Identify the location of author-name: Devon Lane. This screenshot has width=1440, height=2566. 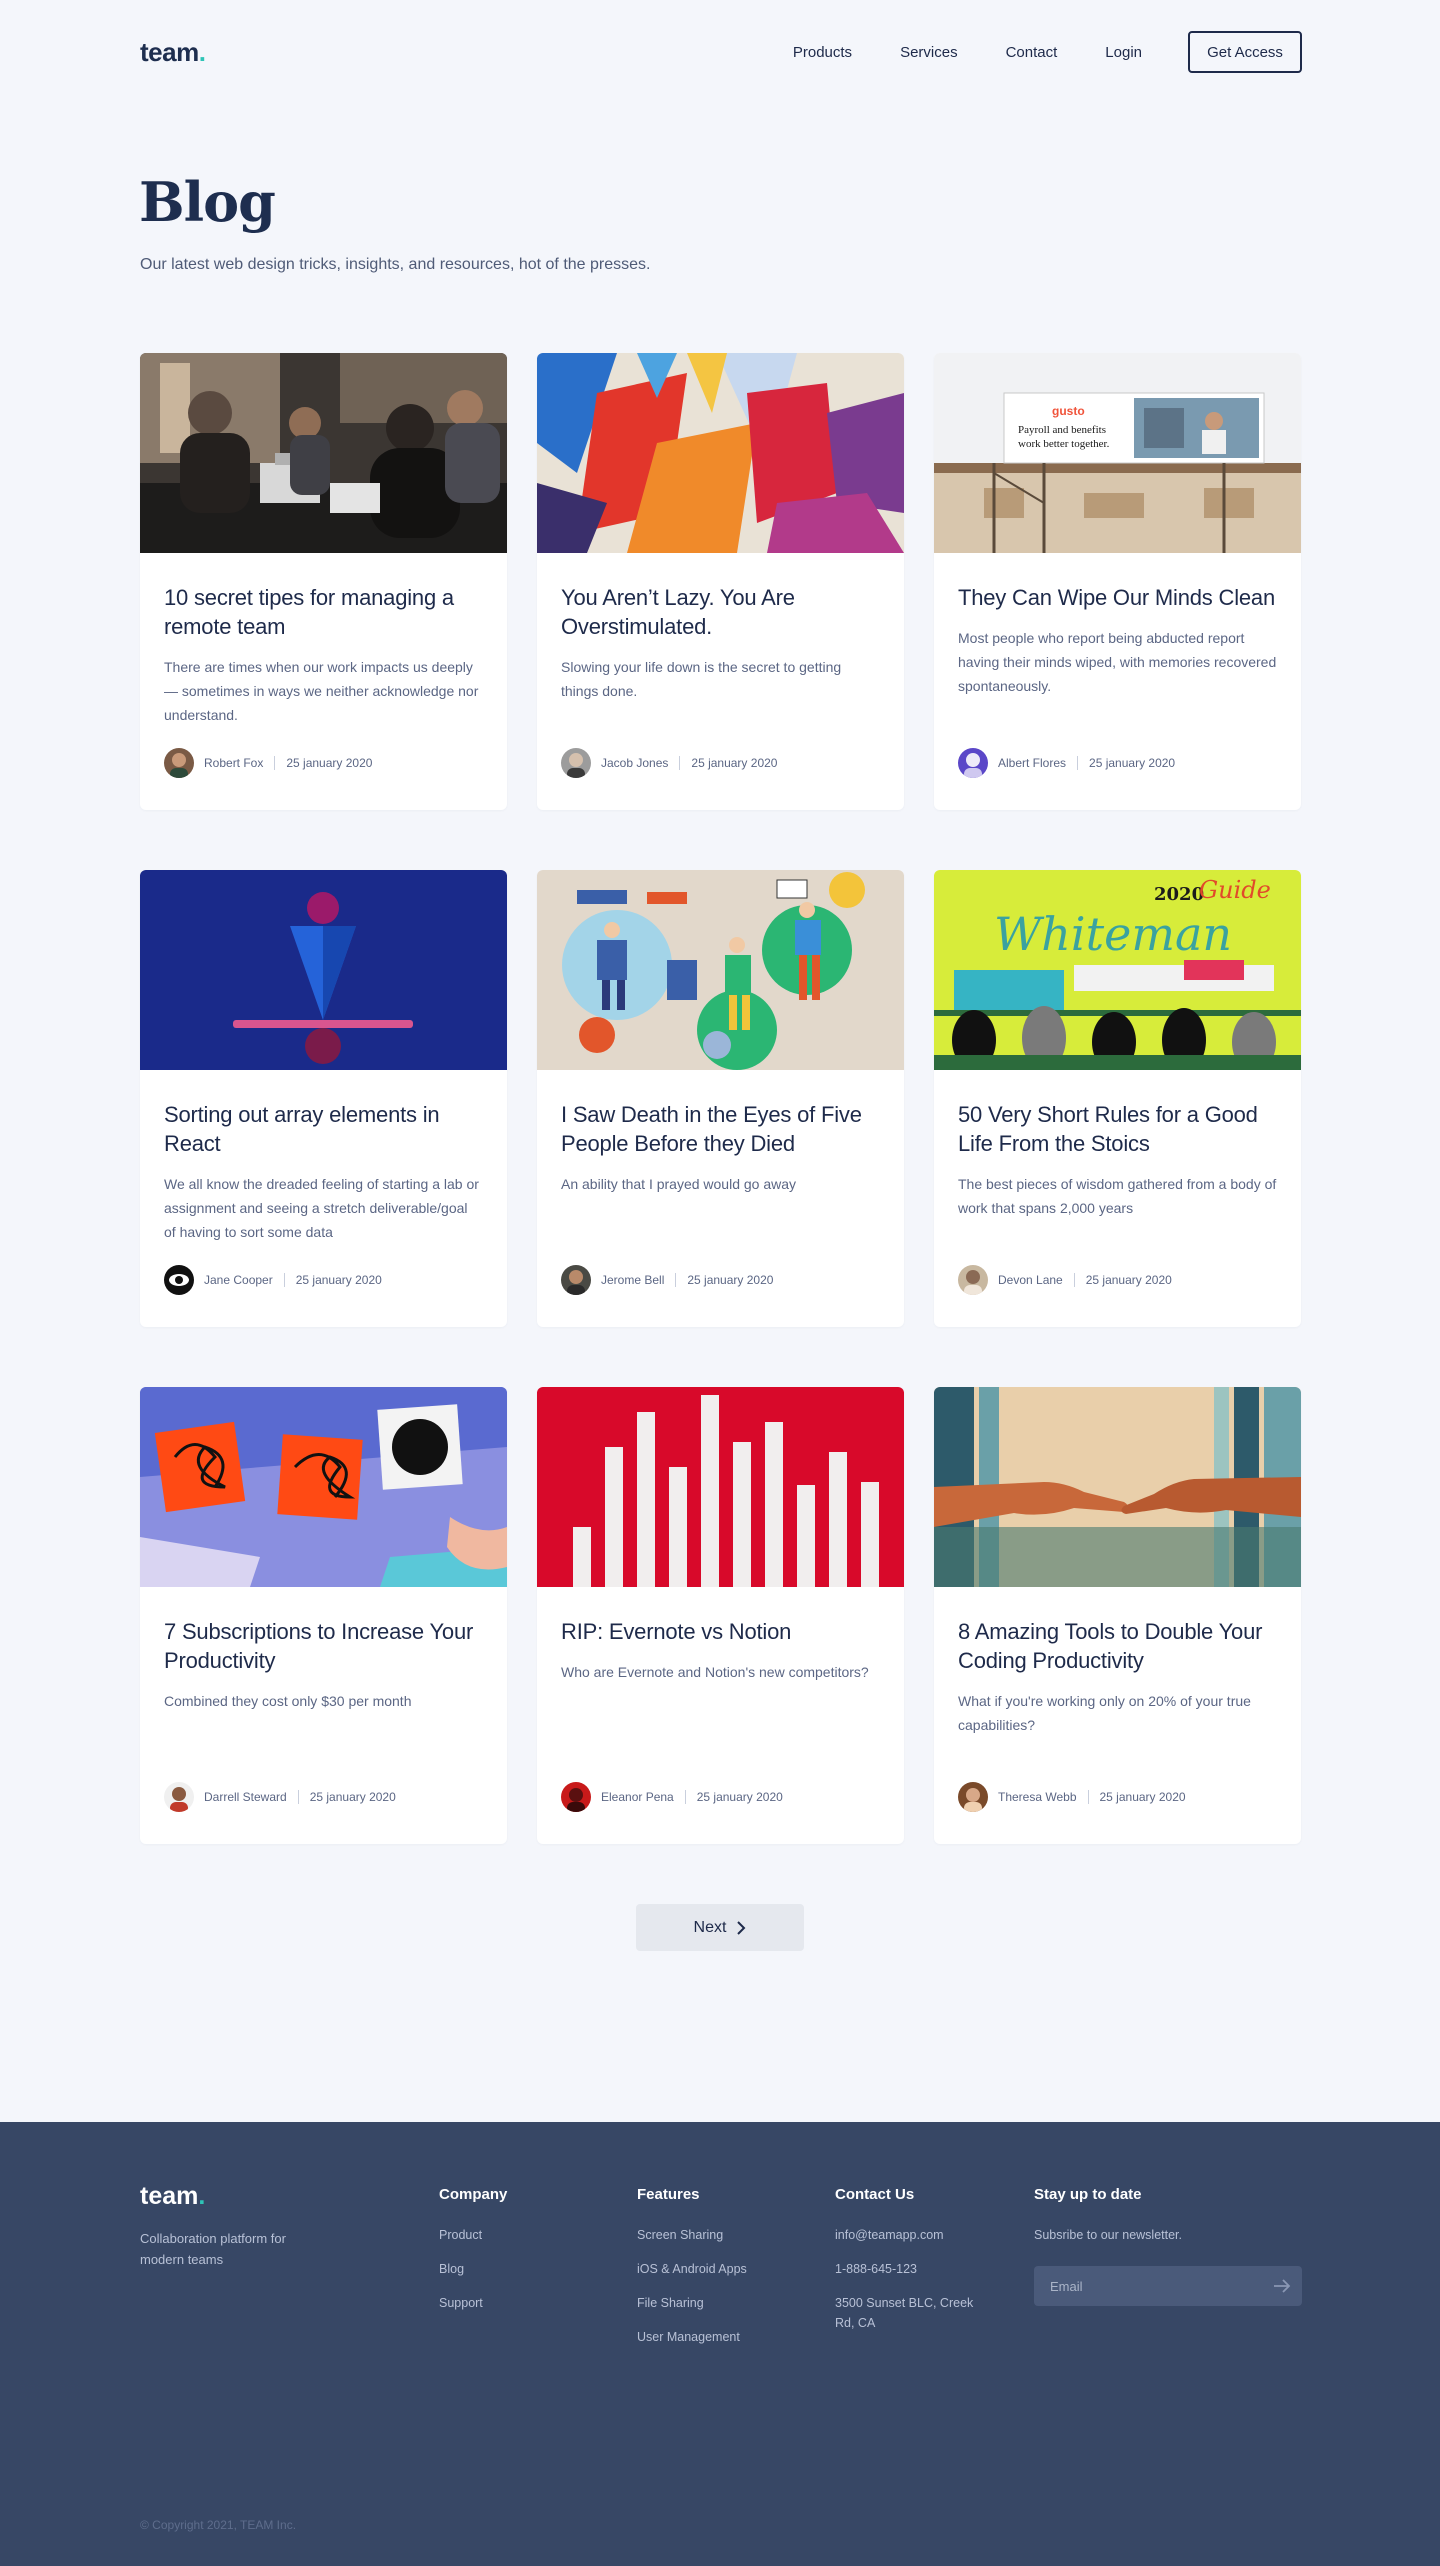
(1030, 1280).